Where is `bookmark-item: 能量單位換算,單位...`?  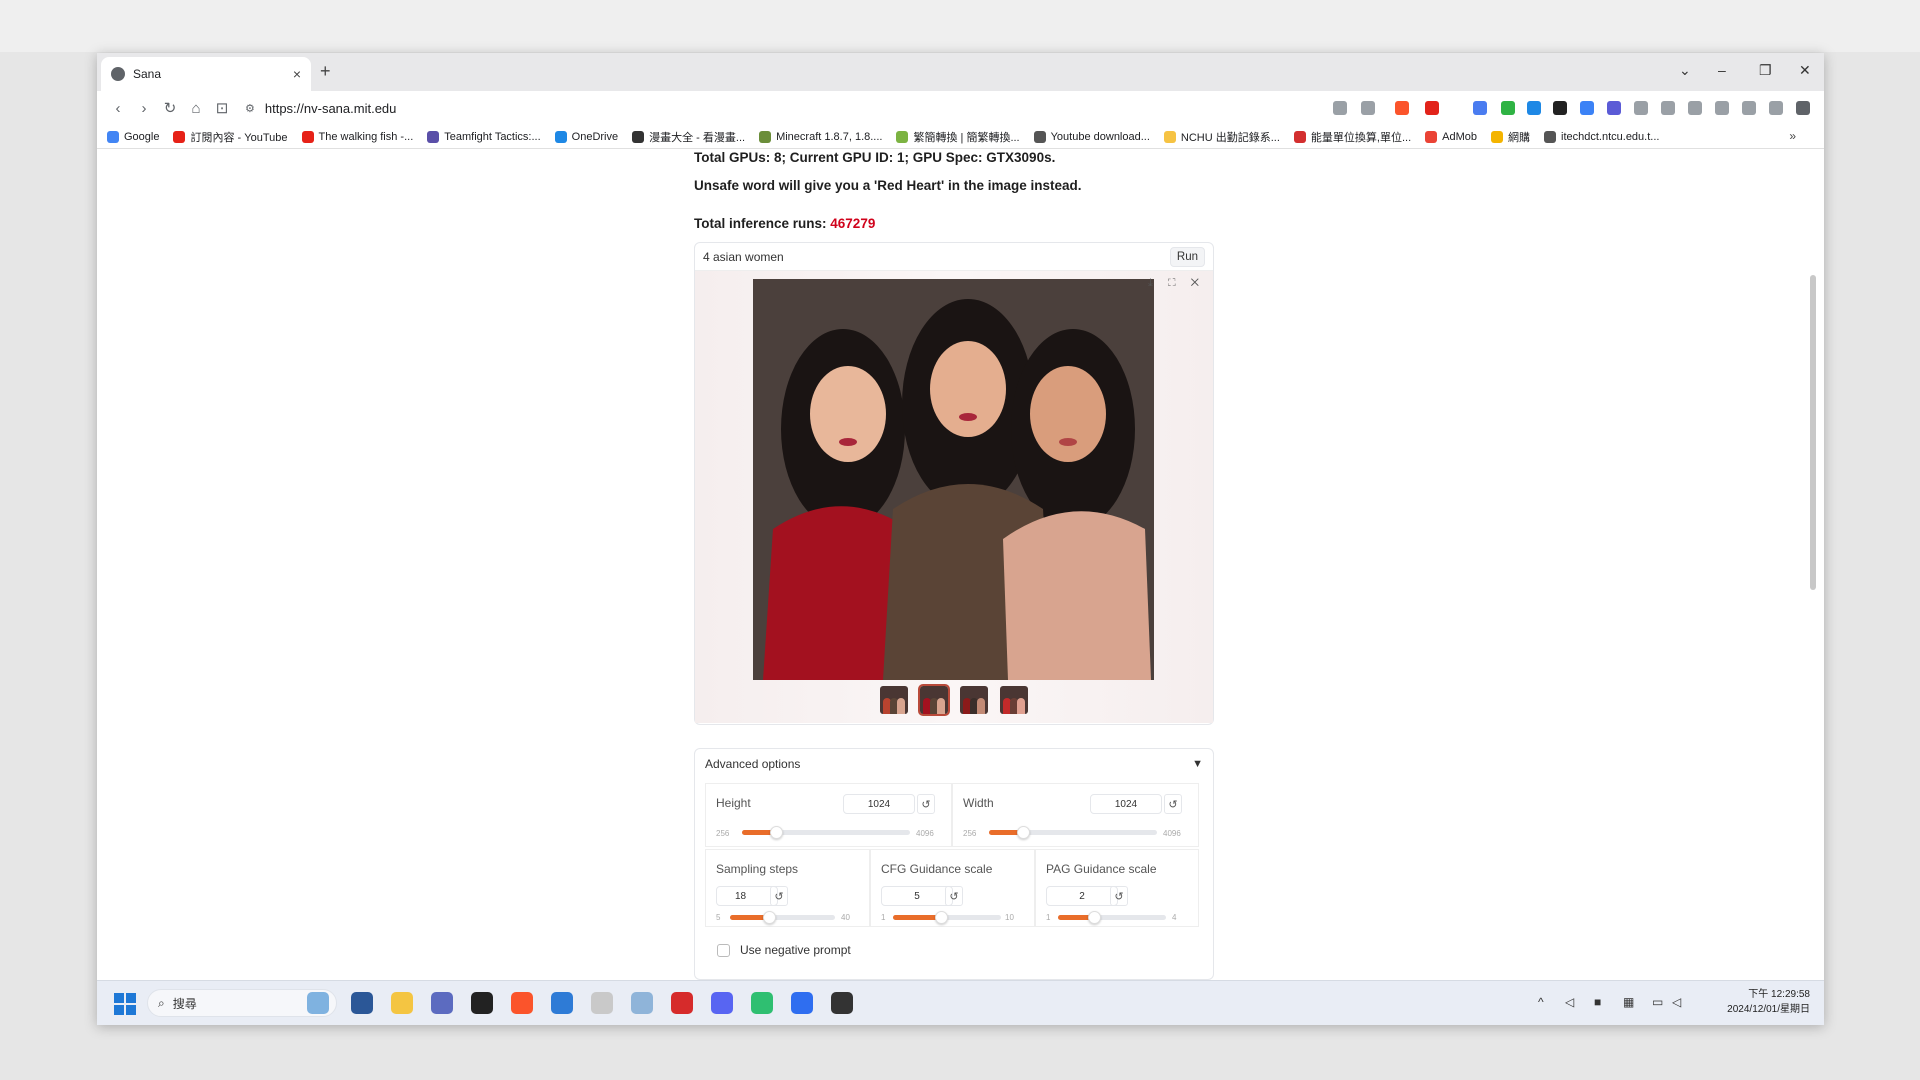 bookmark-item: 能量單位換算,單位... is located at coordinates (1352, 137).